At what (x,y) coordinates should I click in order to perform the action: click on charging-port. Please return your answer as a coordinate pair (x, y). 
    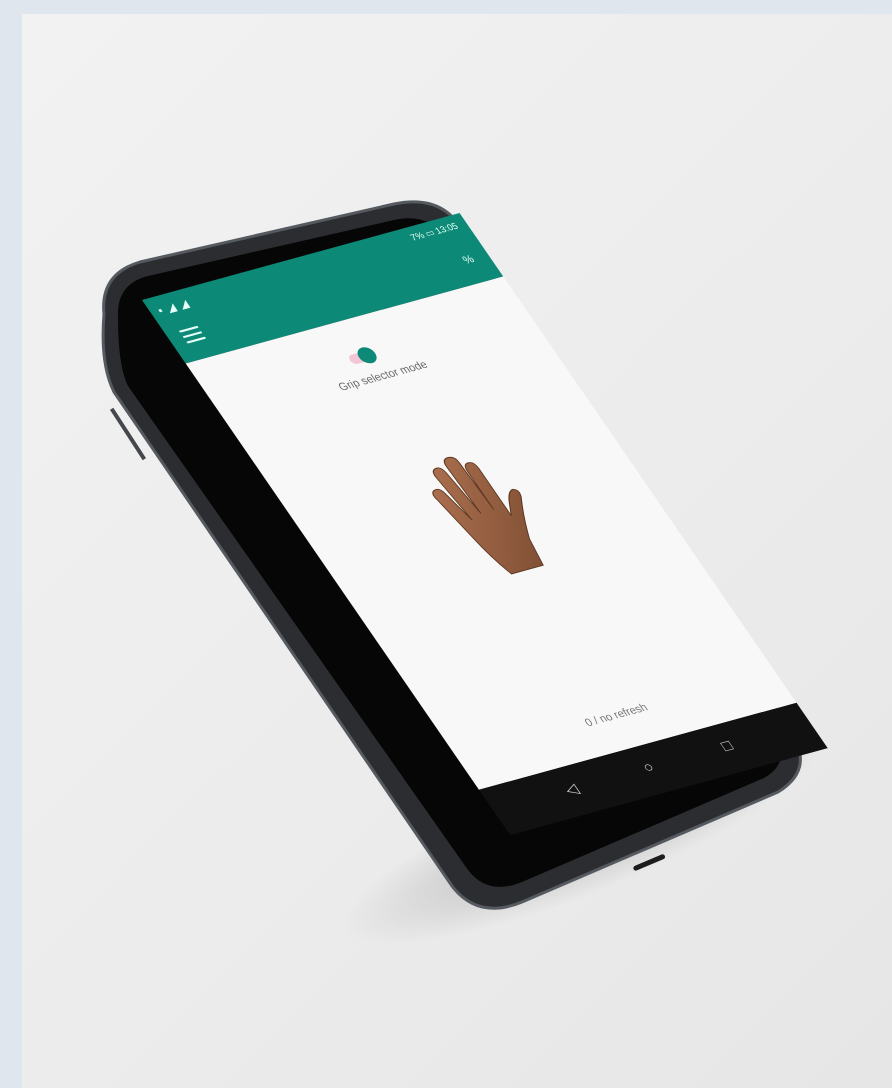
    Looking at the image, I should click on (649, 862).